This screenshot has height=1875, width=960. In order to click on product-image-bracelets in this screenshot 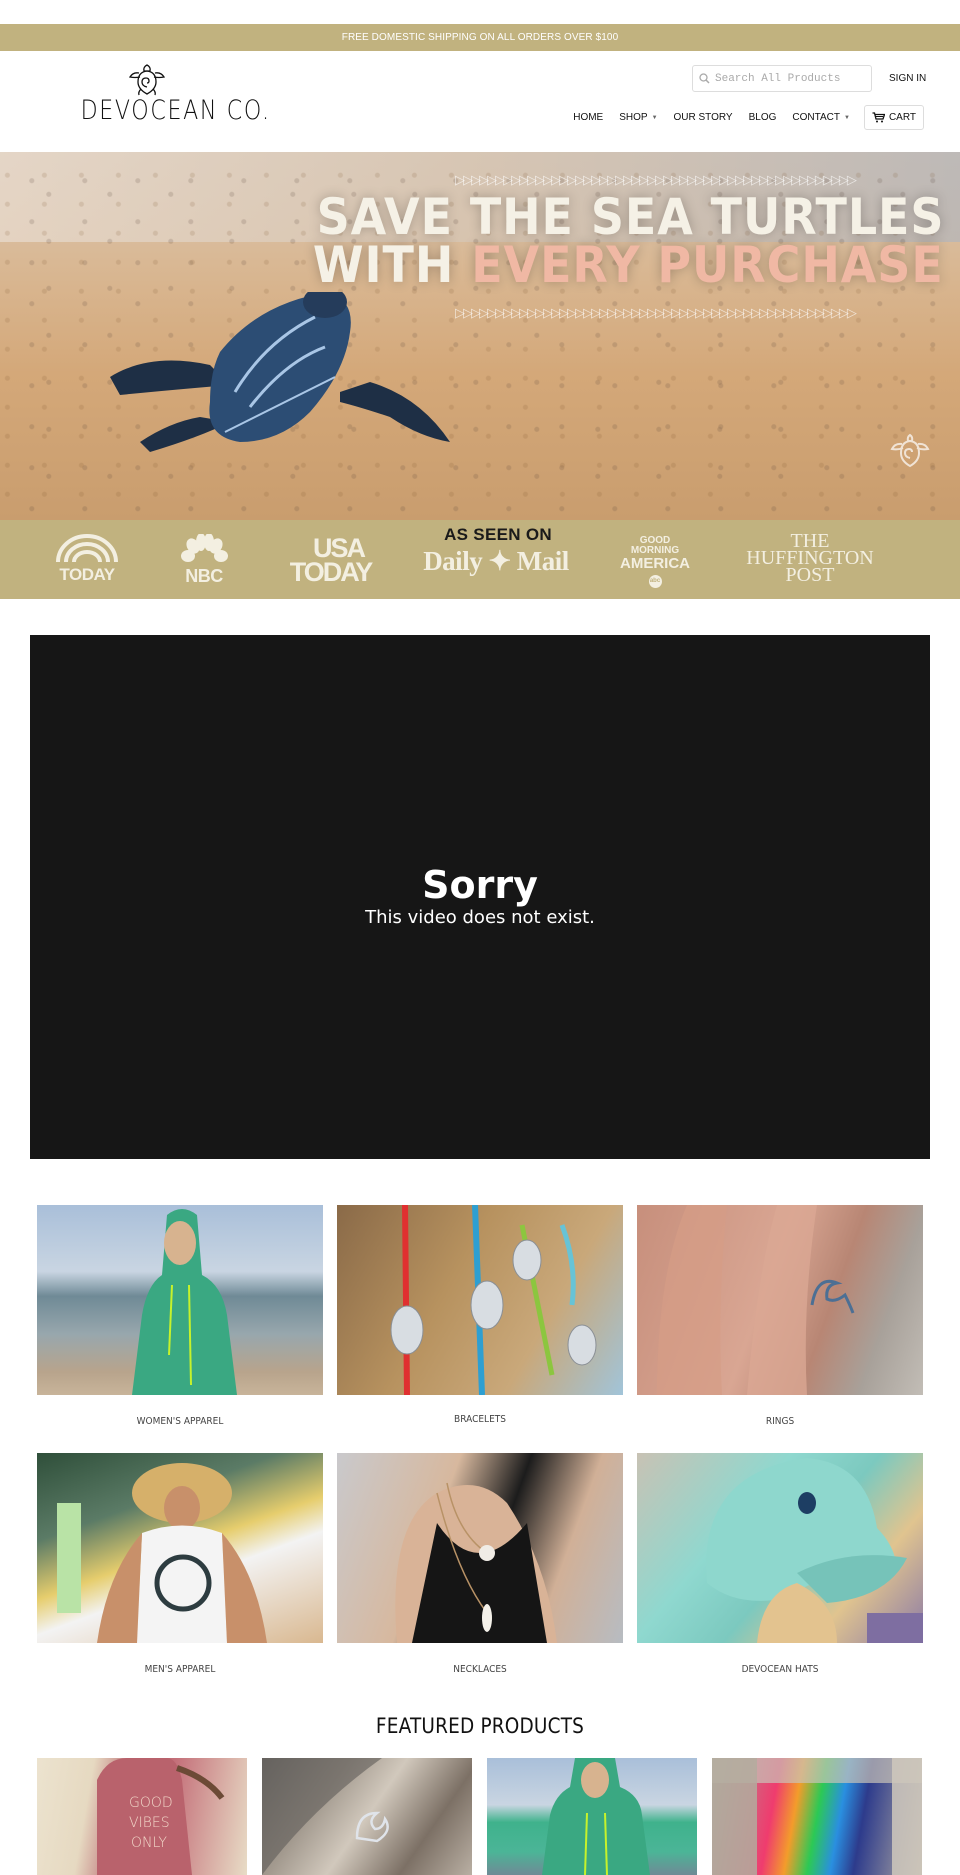, I will do `click(817, 1816)`.